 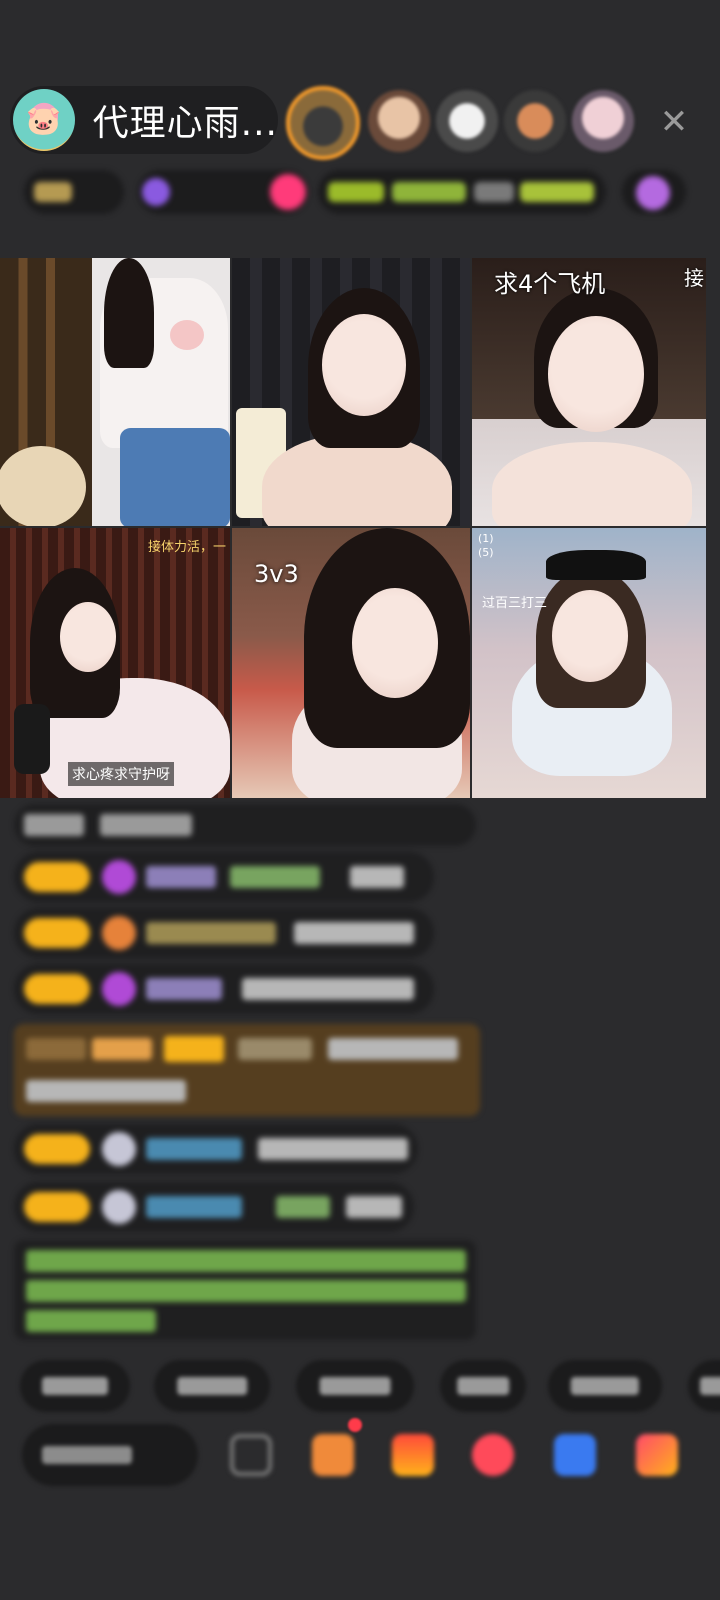 What do you see at coordinates (550, 284) in the screenshot?
I see `video-overlay-text: 求4个飞机` at bounding box center [550, 284].